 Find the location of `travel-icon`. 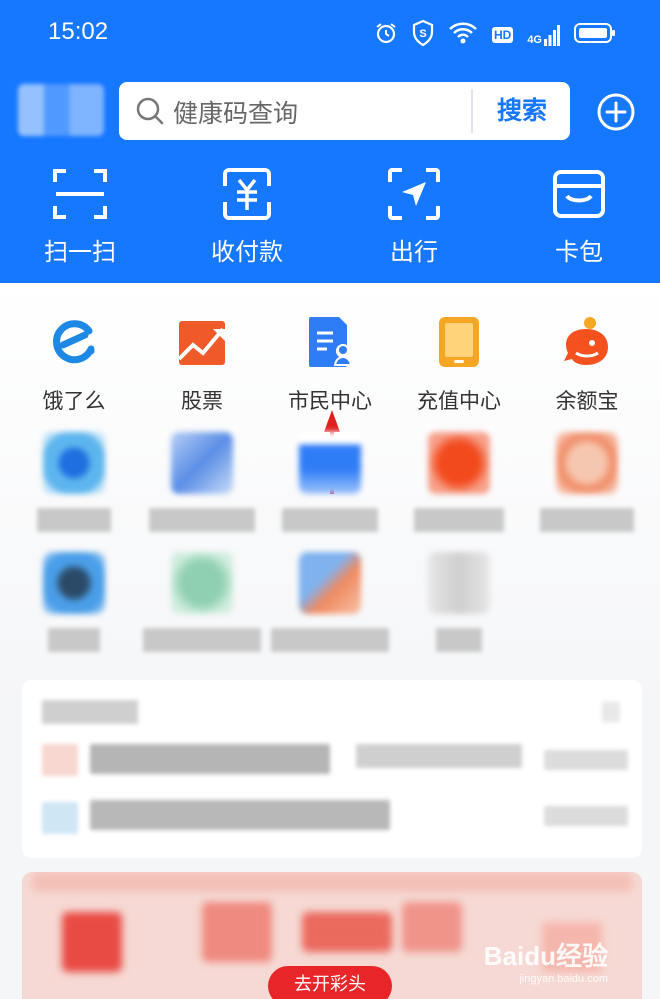

travel-icon is located at coordinates (414, 194).